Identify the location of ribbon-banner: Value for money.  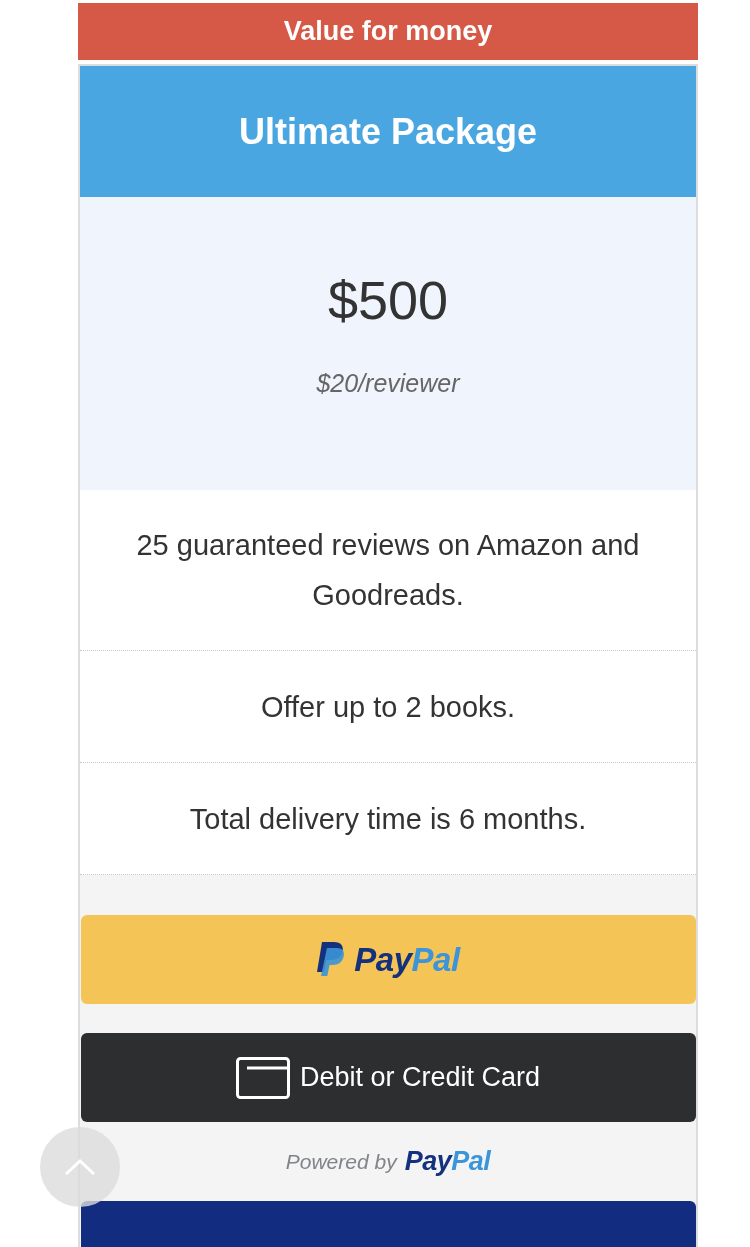
(388, 31).